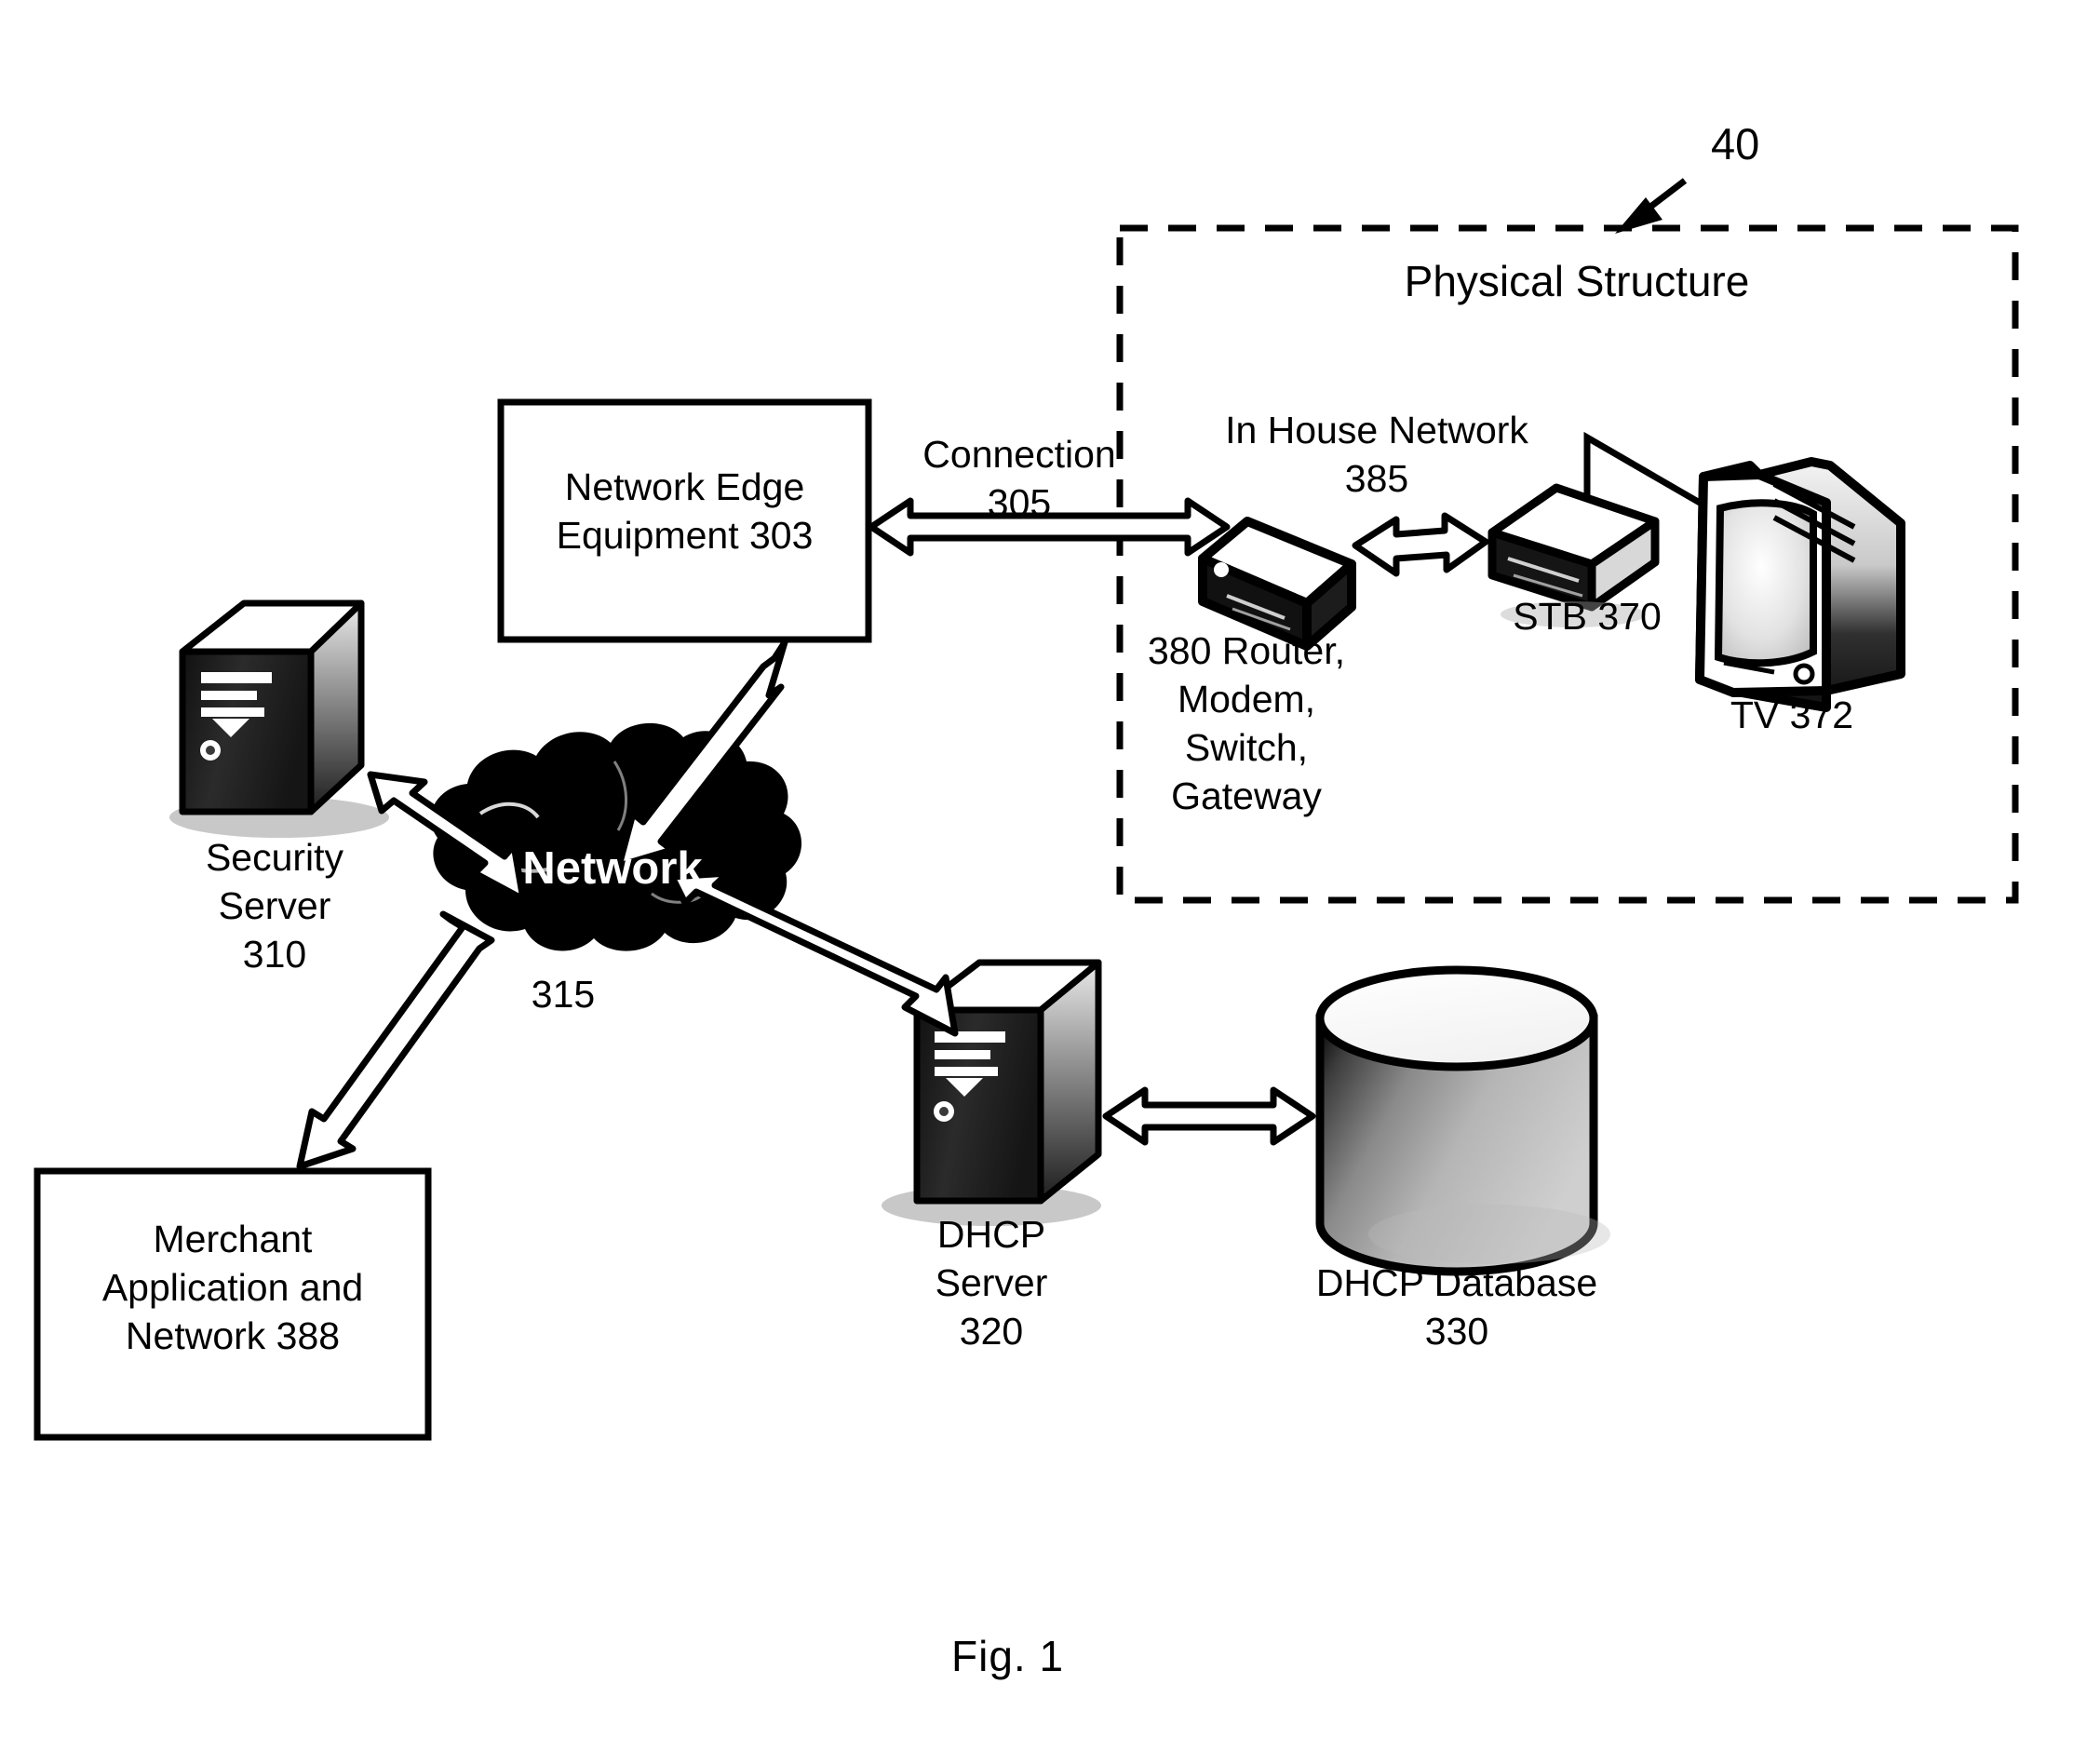  I want to click on tv-graphic, so click(1800, 584).